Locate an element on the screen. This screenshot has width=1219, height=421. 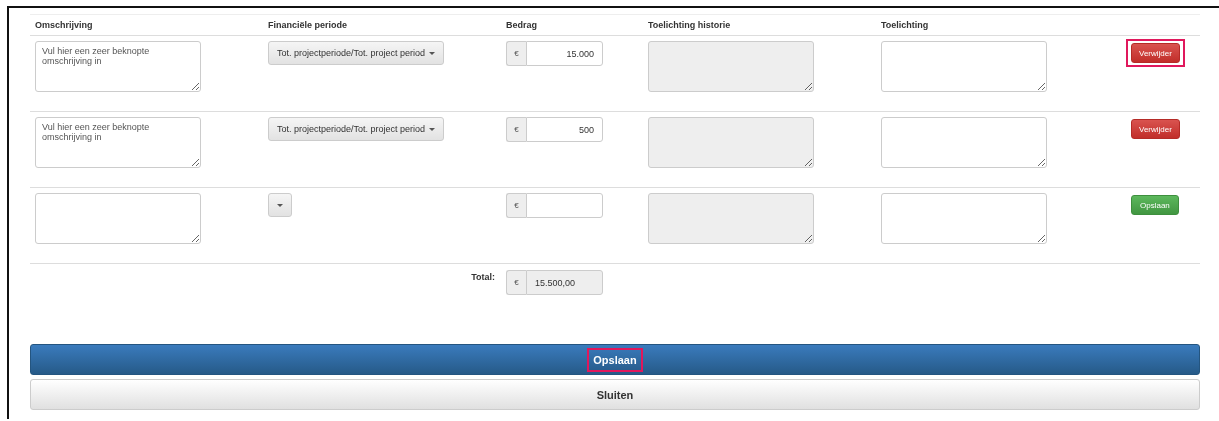
close-button: Sluiten is located at coordinates (615, 394).